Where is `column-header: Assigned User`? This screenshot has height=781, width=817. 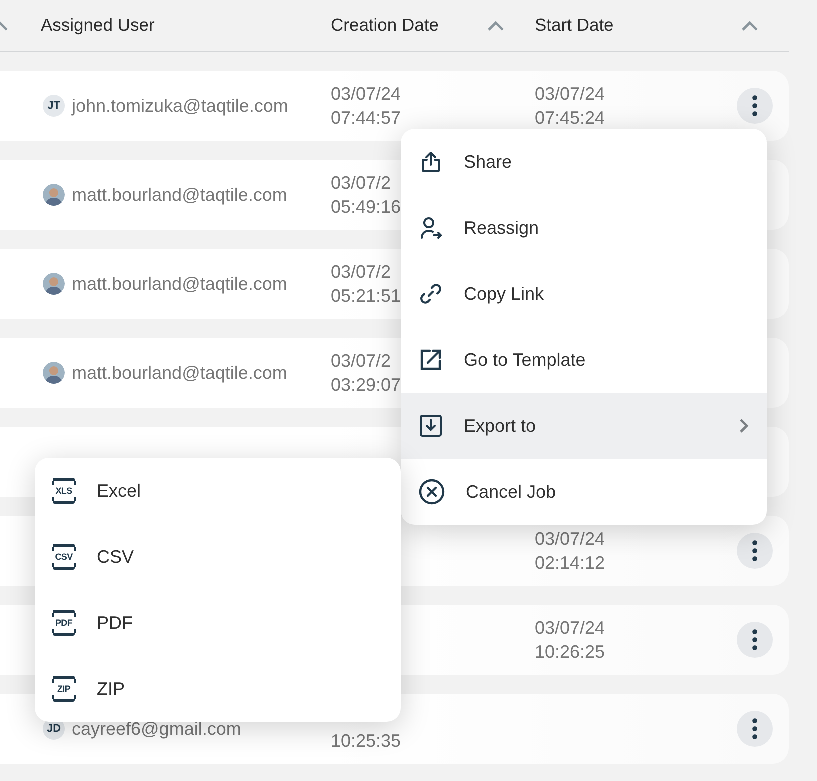 column-header: Assigned User is located at coordinates (98, 25).